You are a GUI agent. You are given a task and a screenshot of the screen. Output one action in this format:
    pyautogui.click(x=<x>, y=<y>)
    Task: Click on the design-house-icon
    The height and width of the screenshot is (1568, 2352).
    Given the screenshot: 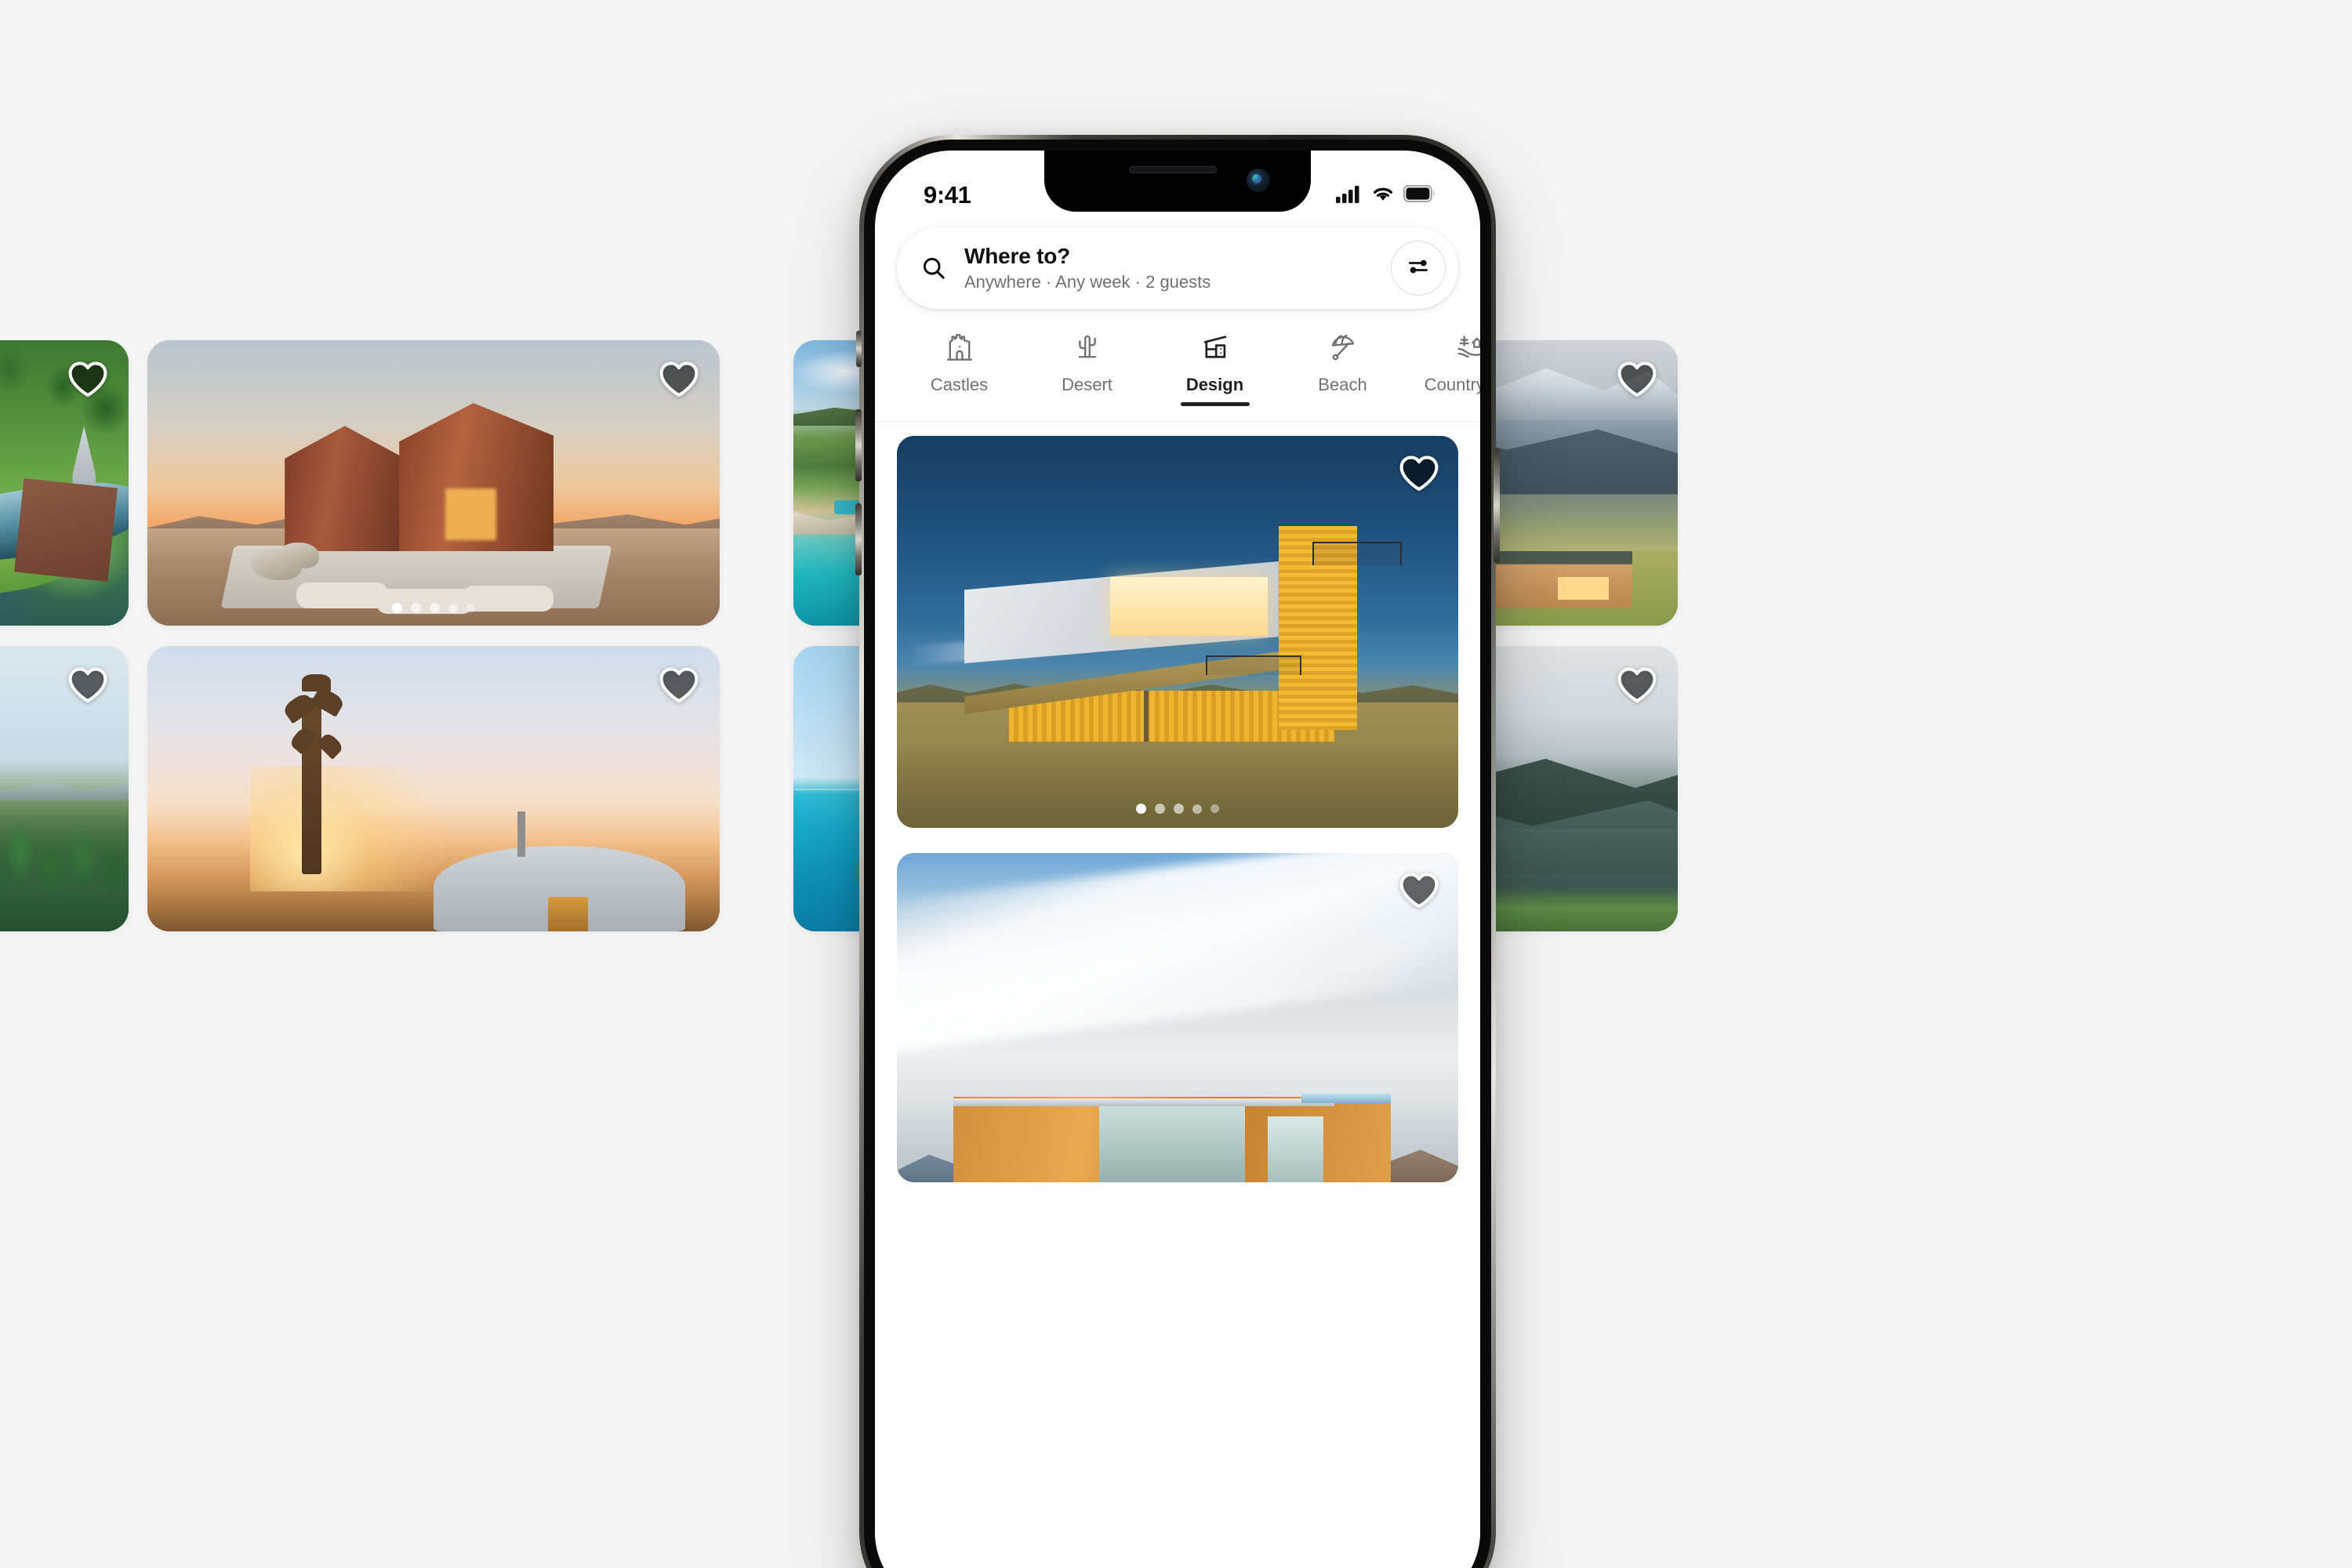 What is the action you would take?
    pyautogui.click(x=1215, y=347)
    